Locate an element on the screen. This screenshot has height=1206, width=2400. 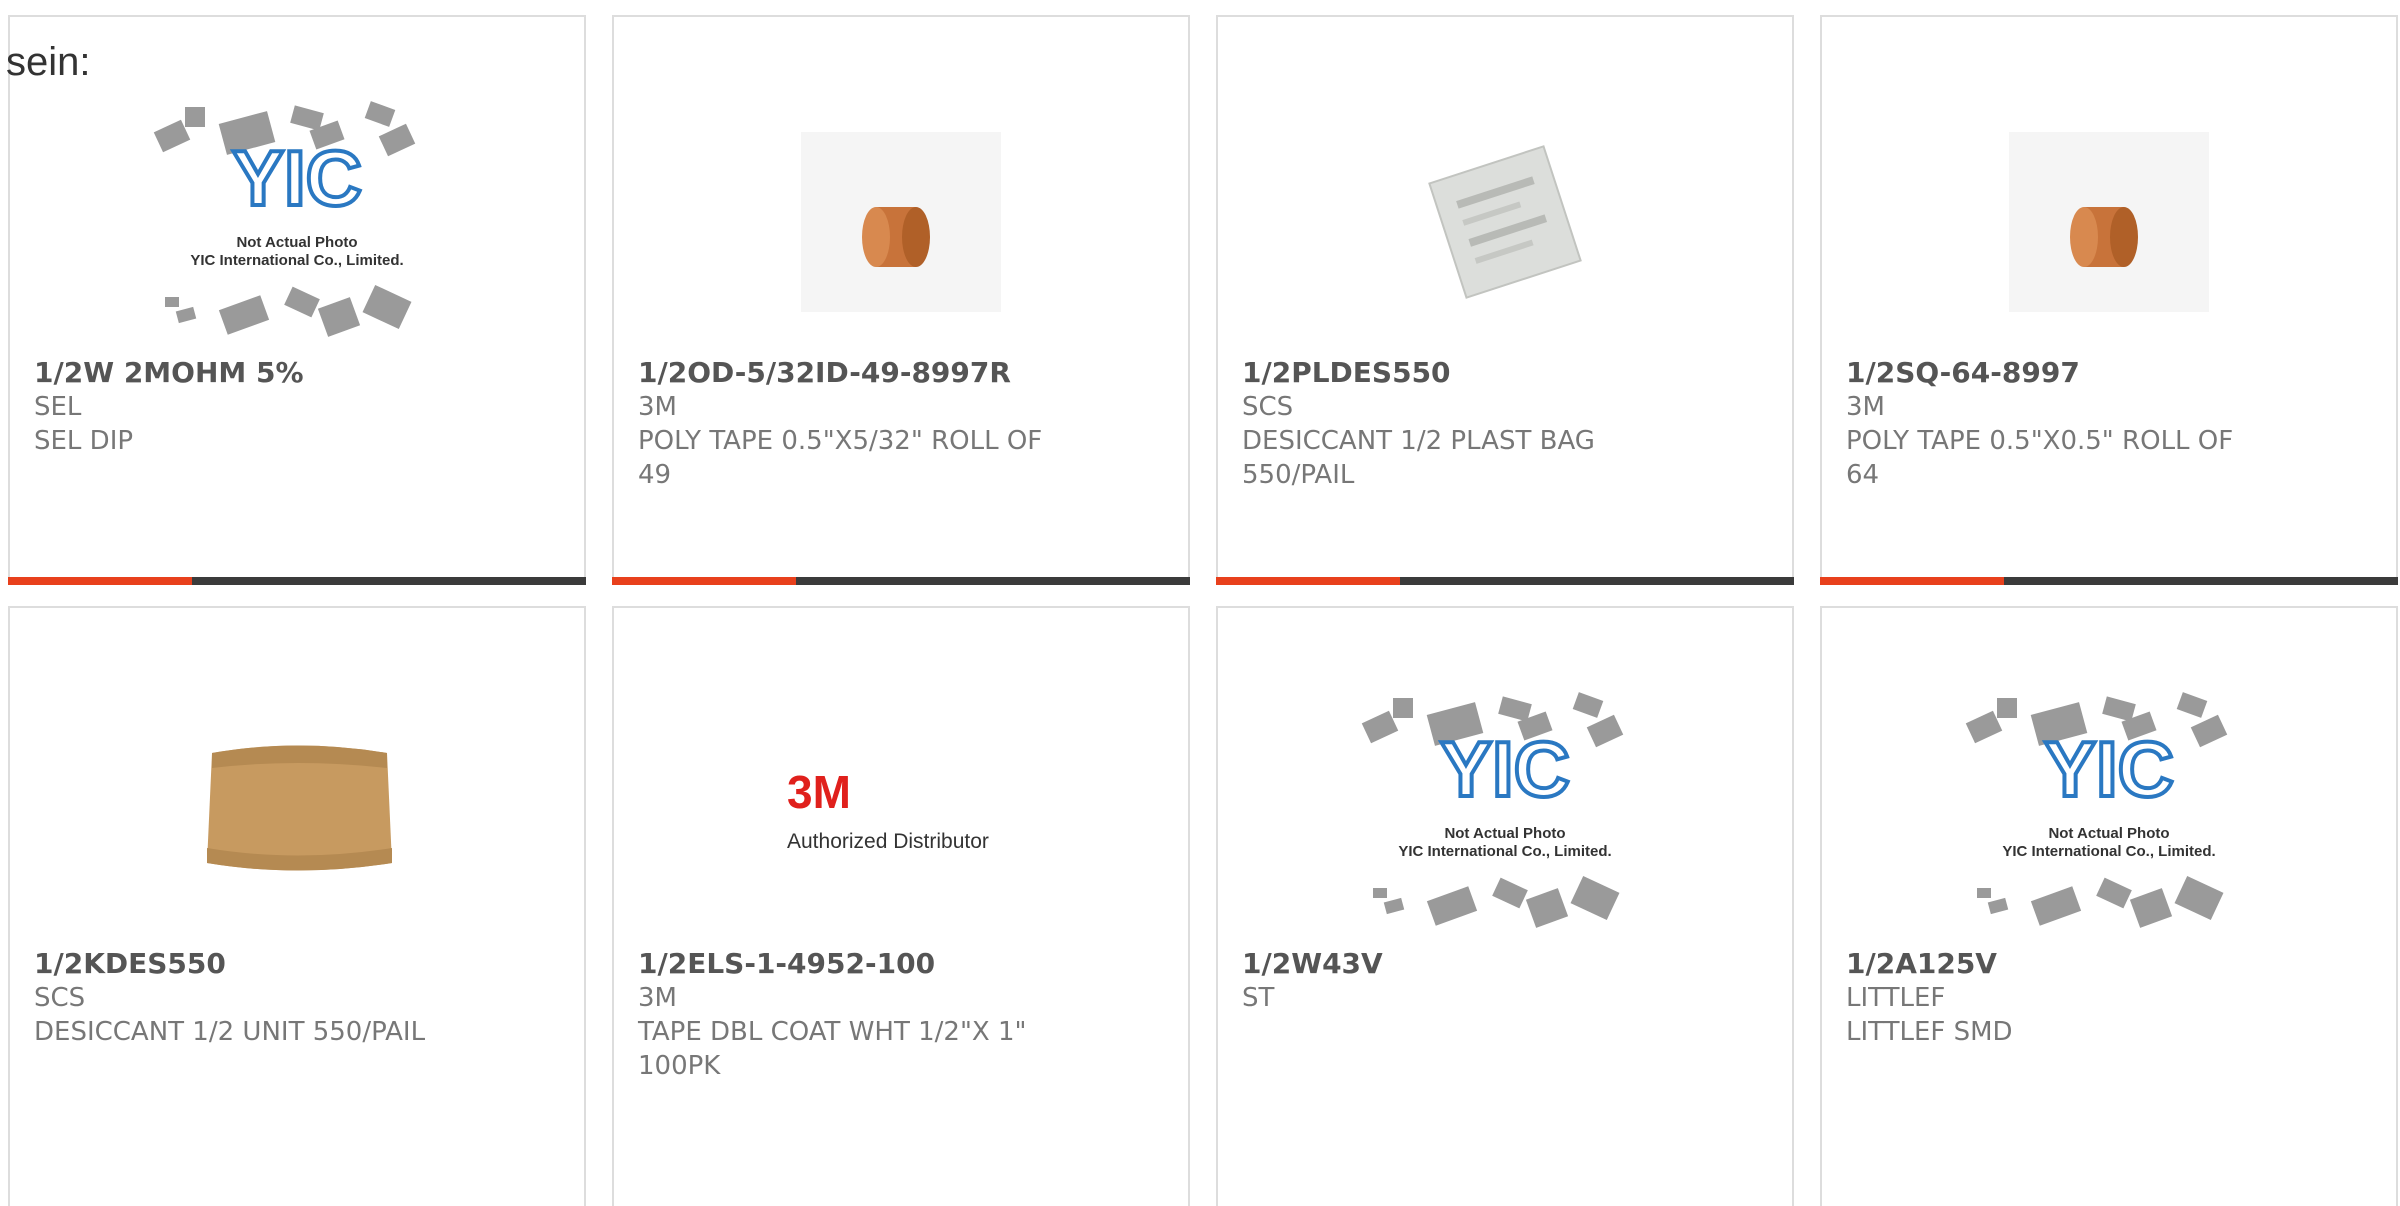
manufacturer: ST is located at coordinates (1258, 998).